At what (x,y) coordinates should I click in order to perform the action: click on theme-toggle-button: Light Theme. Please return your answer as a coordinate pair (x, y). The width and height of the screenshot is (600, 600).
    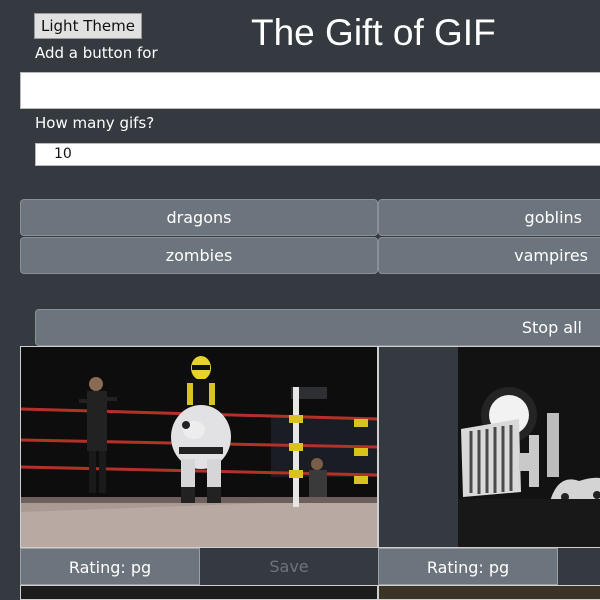
    Looking at the image, I should click on (88, 26).